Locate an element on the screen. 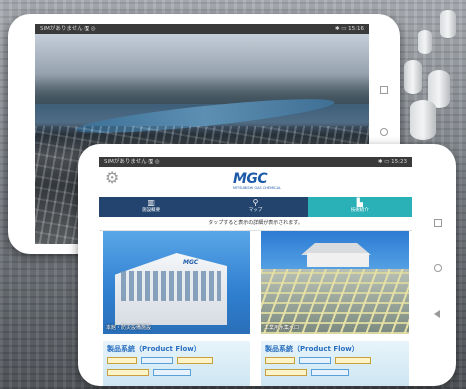 The height and width of the screenshot is (389, 466). back-button is located at coordinates (437, 314).